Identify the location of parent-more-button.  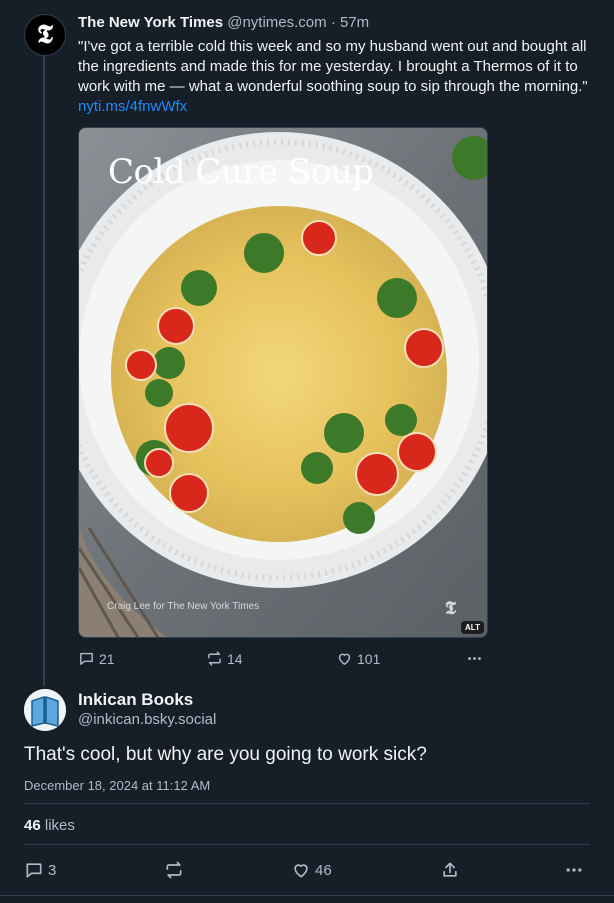
(474, 658).